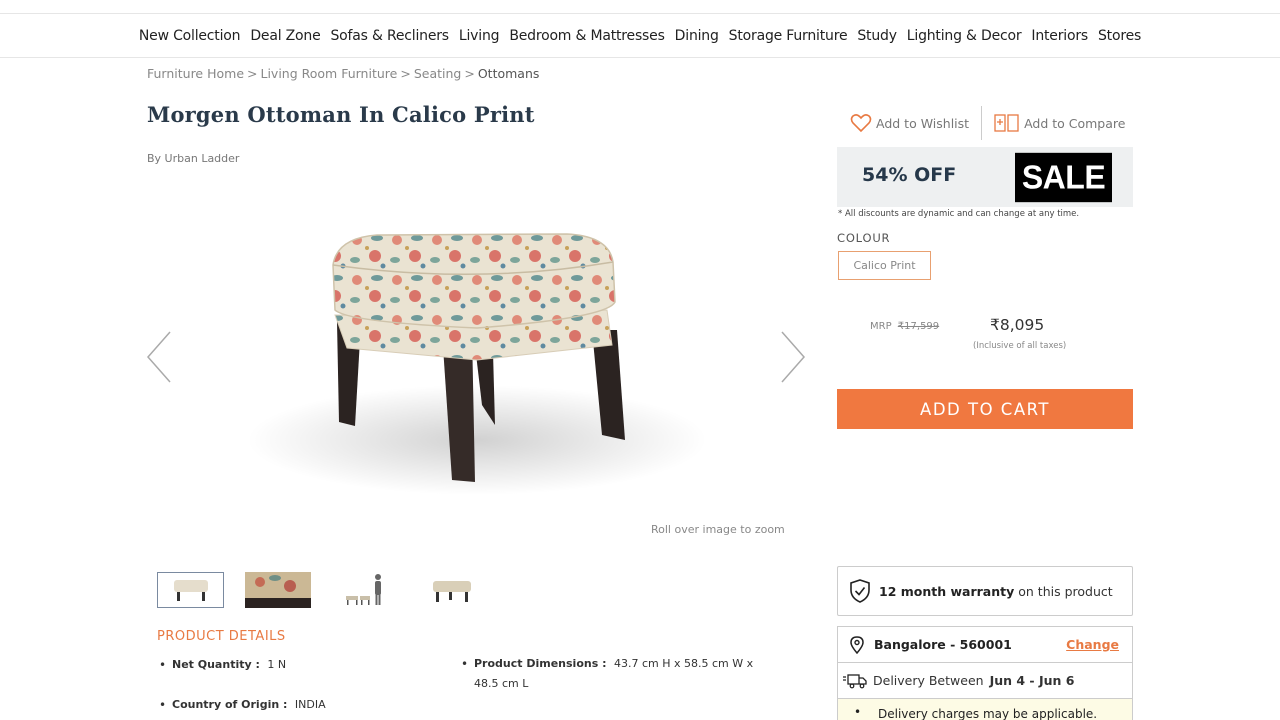  Describe the element at coordinates (193, 158) in the screenshot. I see `product-brand: By Urban Ladder` at that location.